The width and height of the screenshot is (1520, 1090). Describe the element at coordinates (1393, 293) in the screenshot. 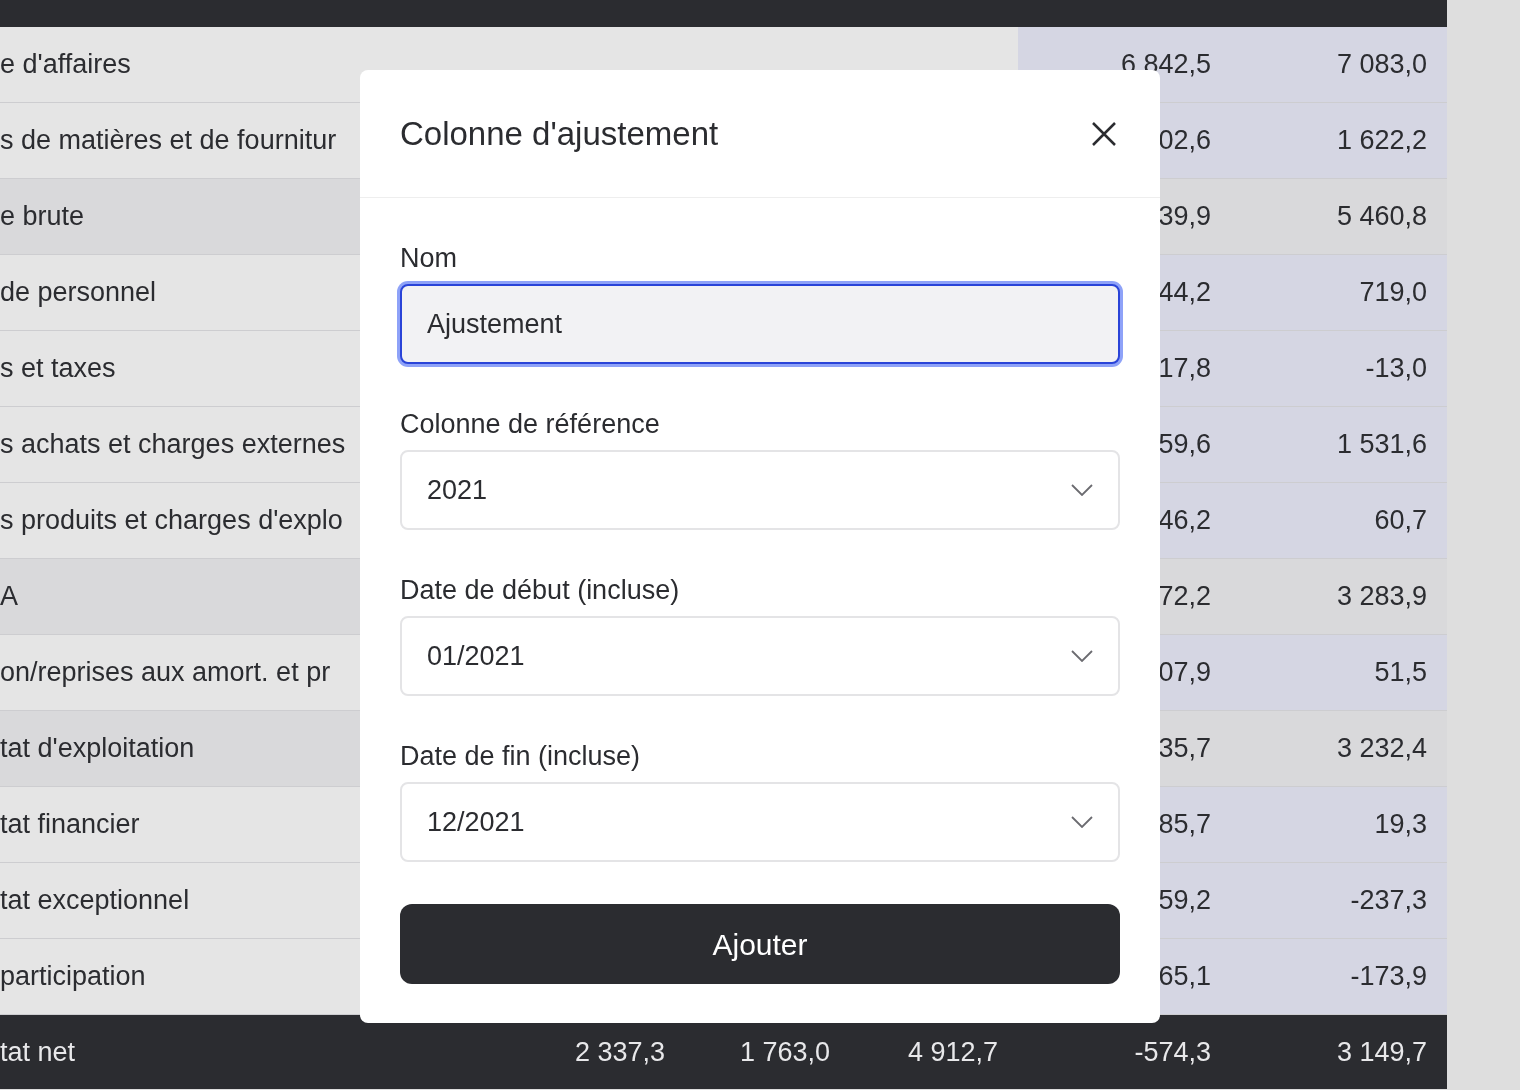

I see `table-cell-text: 719,0` at that location.